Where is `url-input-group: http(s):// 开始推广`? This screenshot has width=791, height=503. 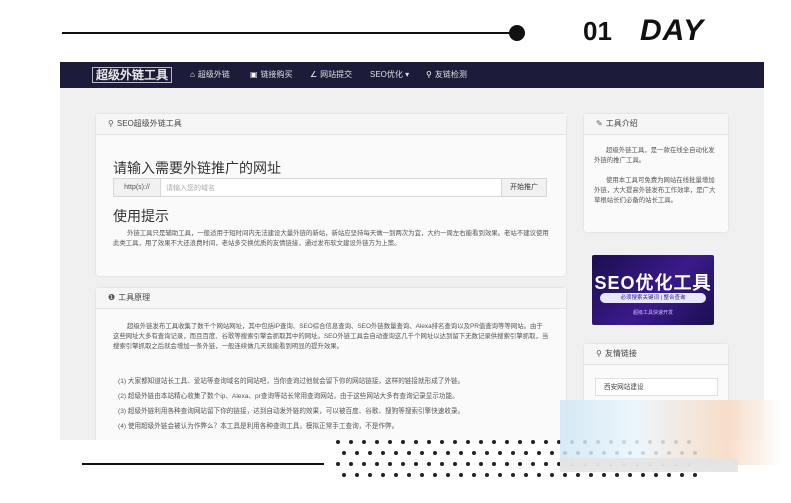
url-input-group: http(s):// 开始推广 is located at coordinates (330, 187).